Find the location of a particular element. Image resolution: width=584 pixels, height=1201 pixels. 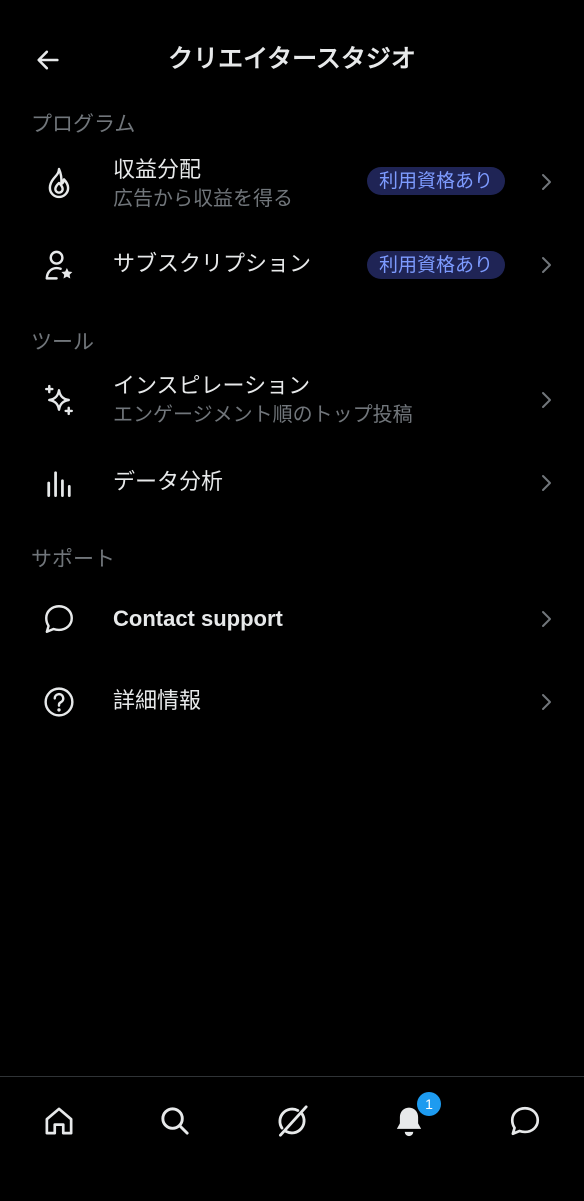

revenue-text: 収益分配 広告から収益を得る is located at coordinates (203, 184).